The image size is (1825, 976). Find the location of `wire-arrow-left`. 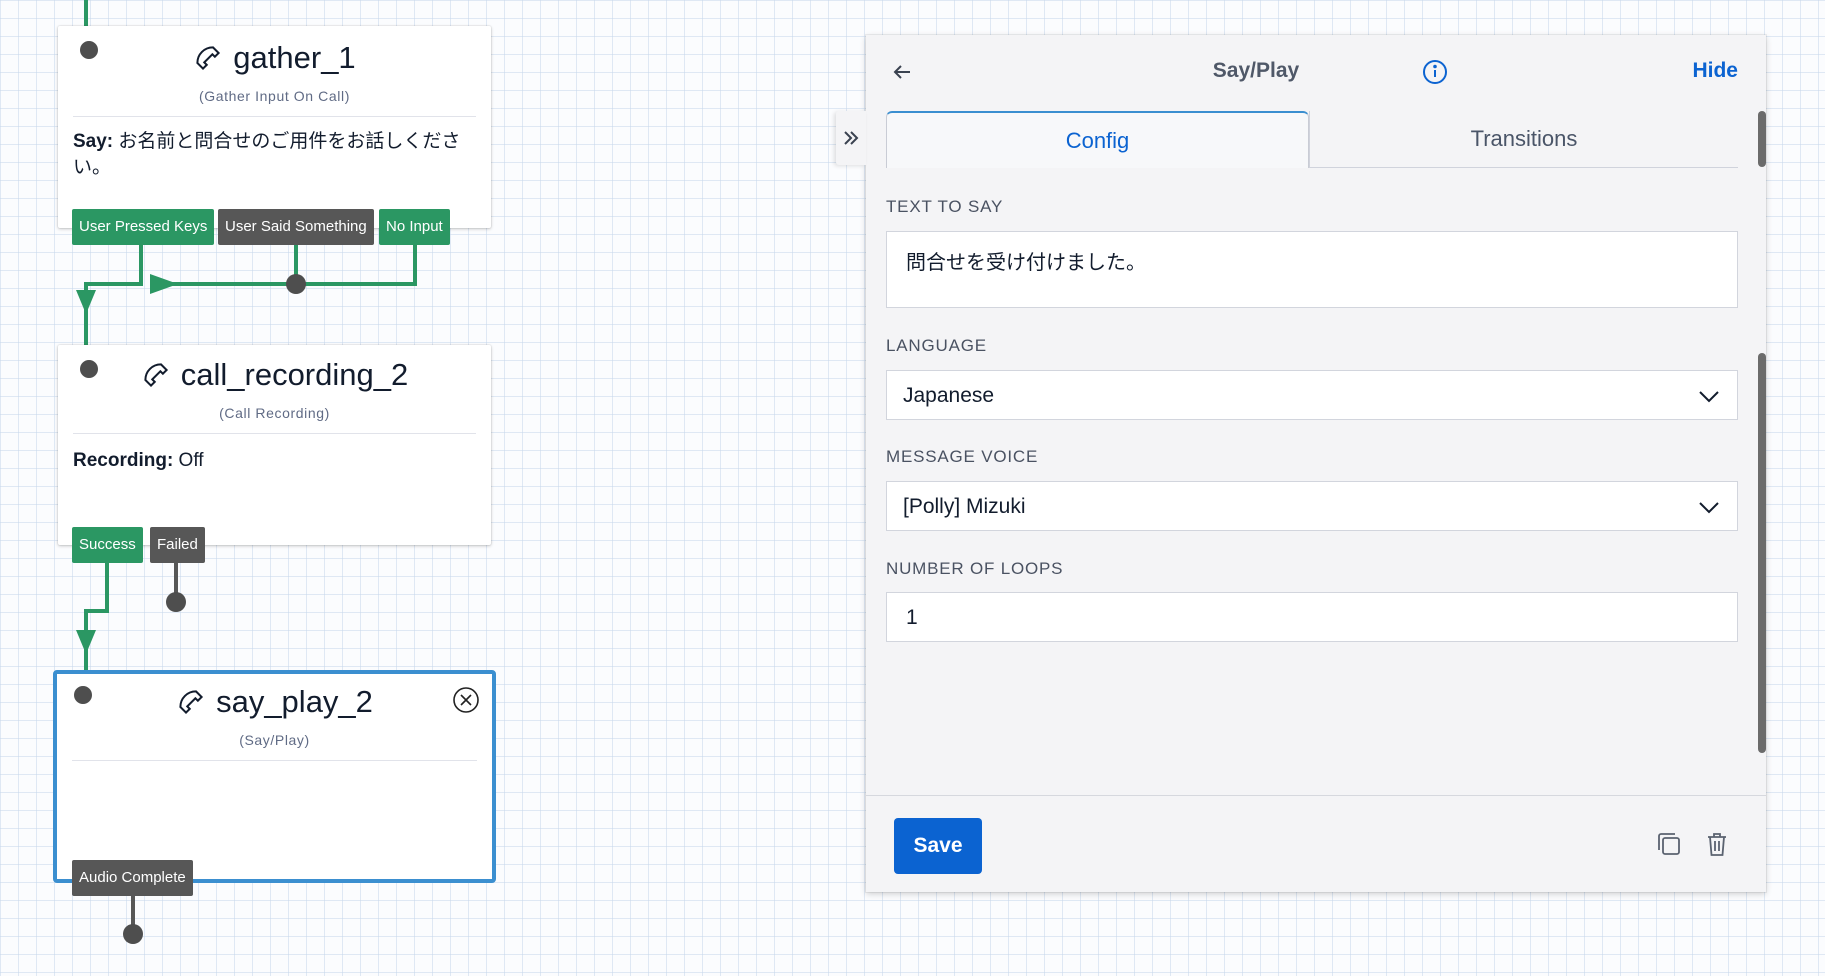

wire-arrow-left is located at coordinates (164, 284).